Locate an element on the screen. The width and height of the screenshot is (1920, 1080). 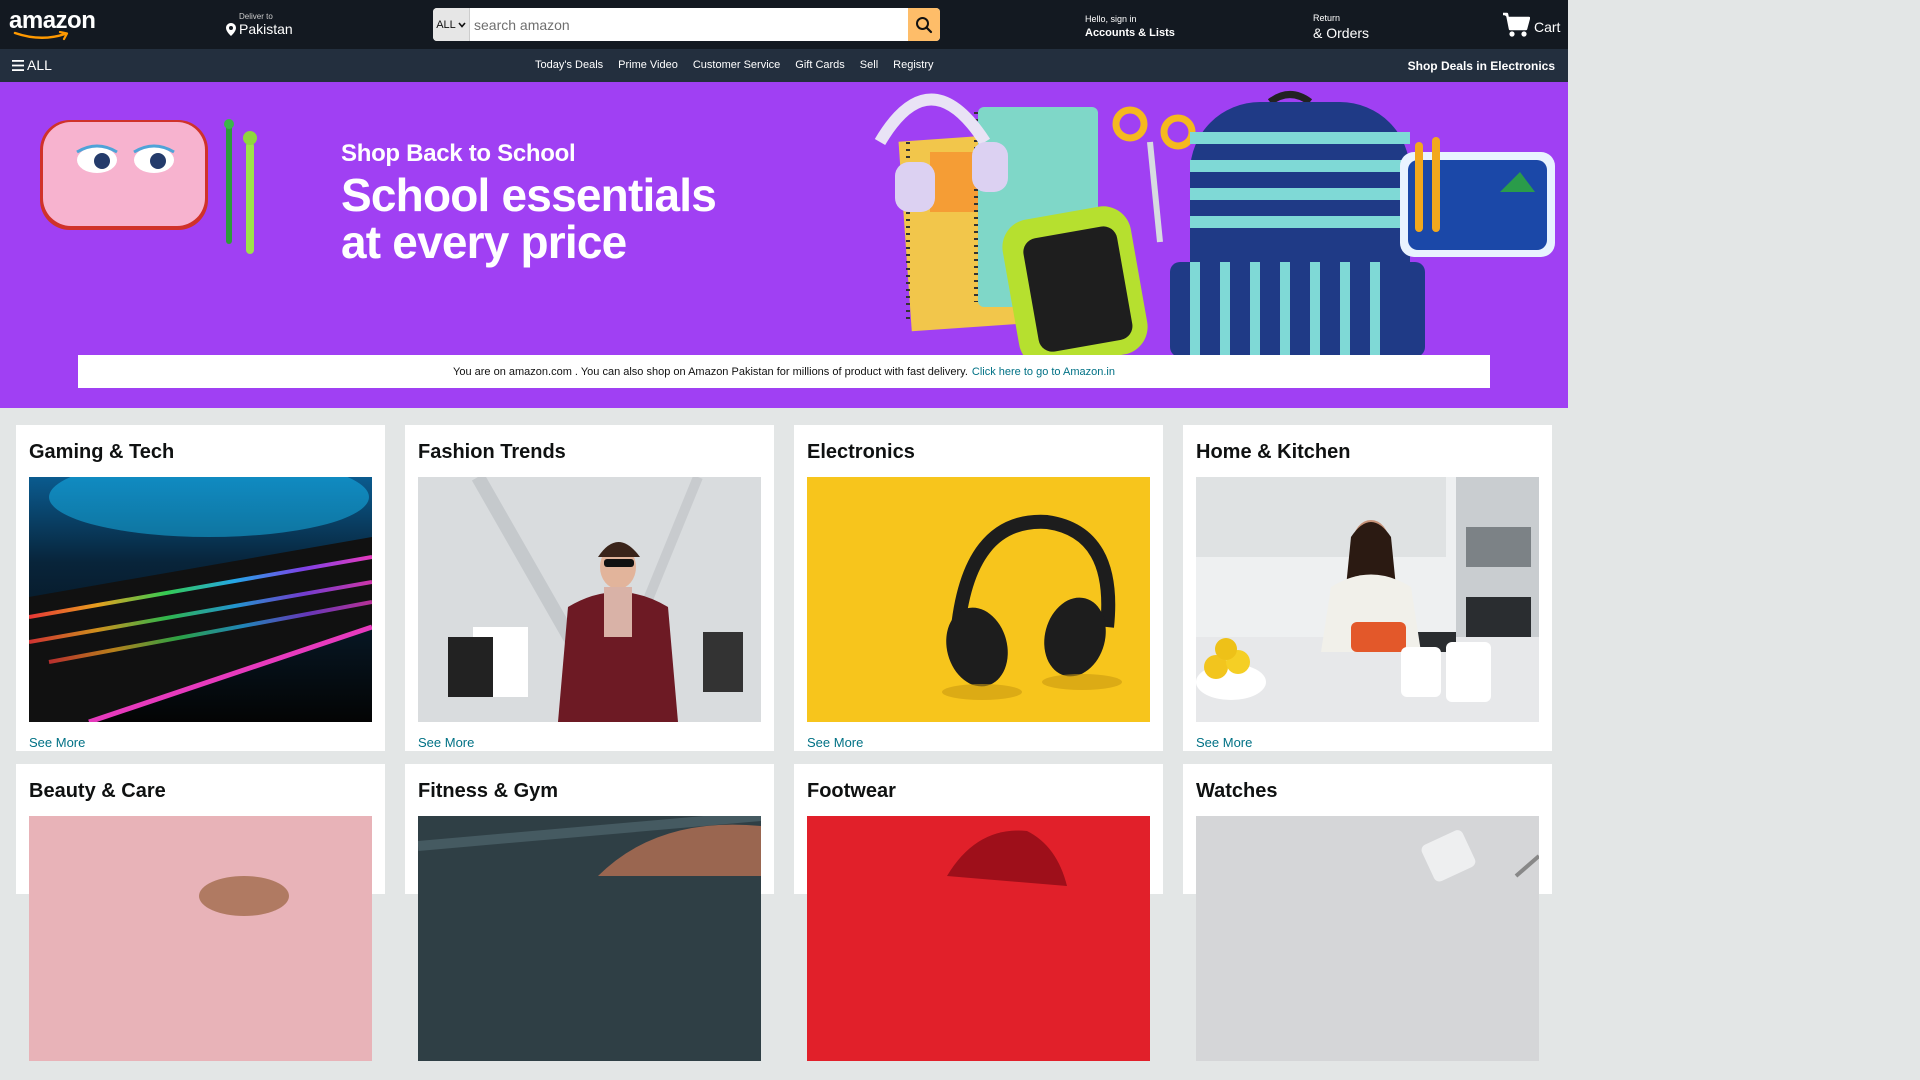
nav-gift-cards: Gift Cards is located at coordinates (820, 65).